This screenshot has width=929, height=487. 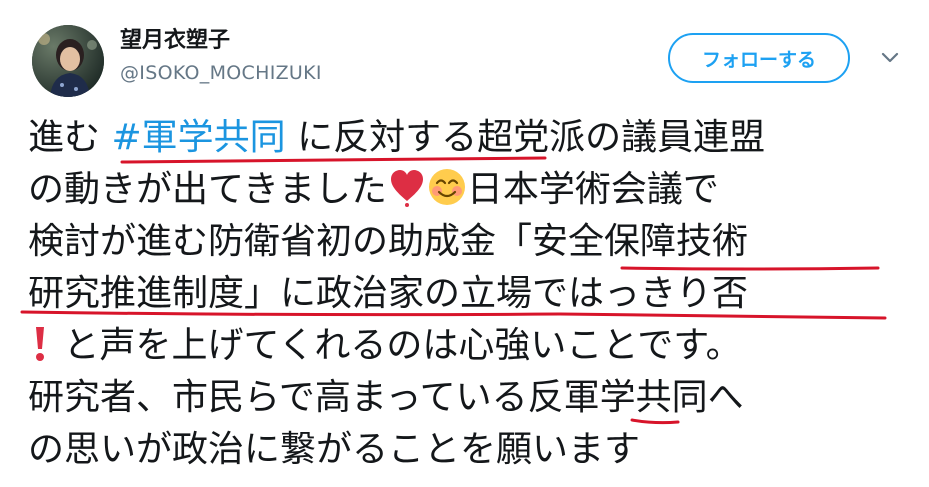 I want to click on tweet-line-5: と声を上げてくれるのは心強いことです。, so click(x=468, y=346).